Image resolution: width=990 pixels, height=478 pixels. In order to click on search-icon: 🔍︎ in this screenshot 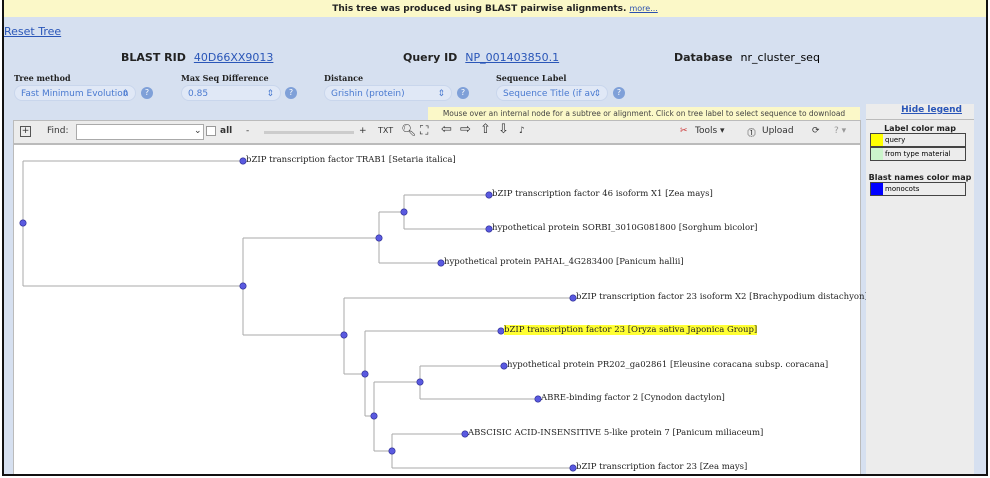, I will do `click(408, 130)`.